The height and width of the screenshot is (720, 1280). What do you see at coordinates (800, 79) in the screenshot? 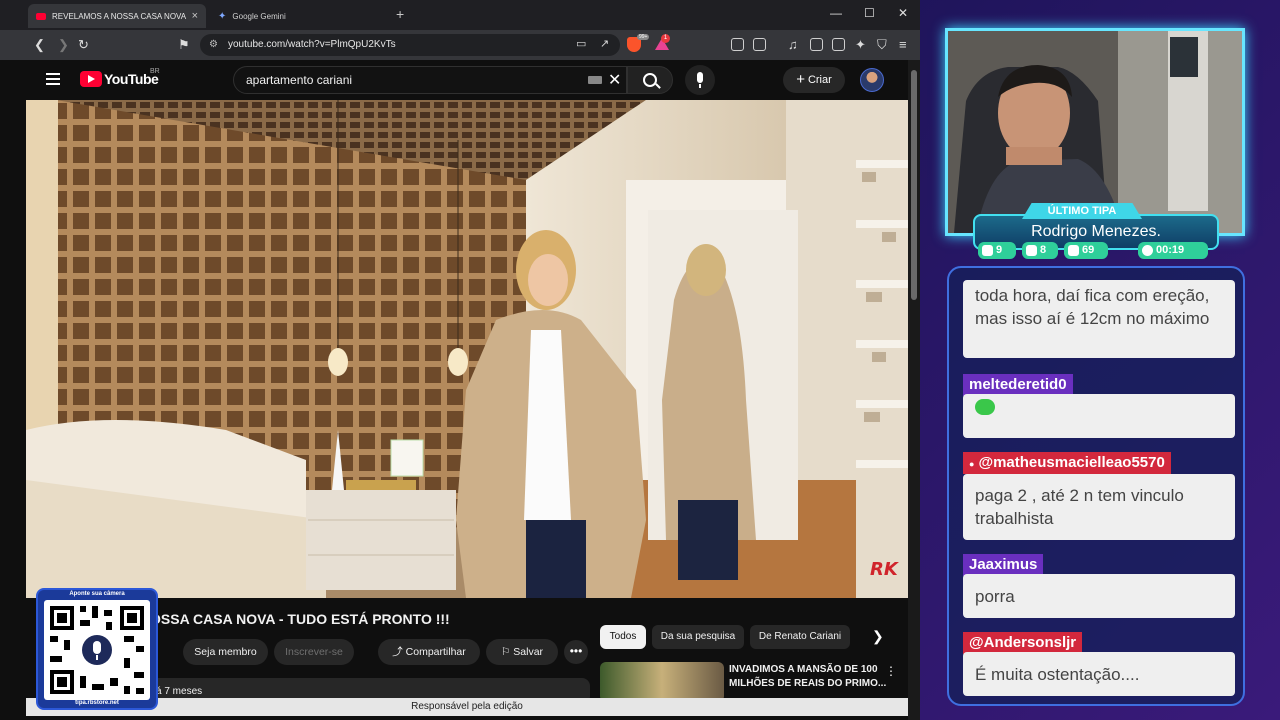
I see `plus-icon: +` at bounding box center [800, 79].